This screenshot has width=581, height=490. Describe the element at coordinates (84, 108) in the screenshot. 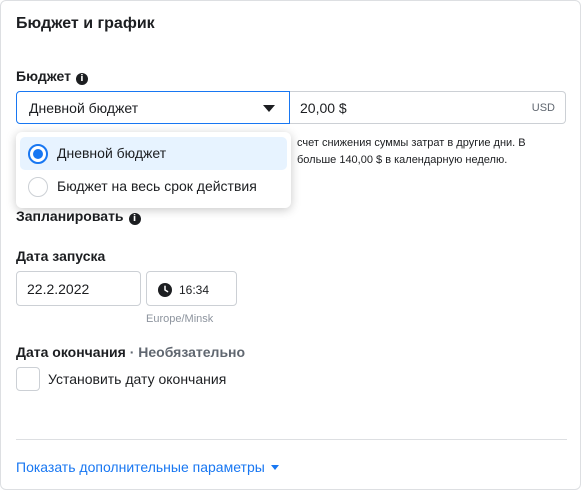

I see `budget-type-value: Дневной бюджет` at that location.